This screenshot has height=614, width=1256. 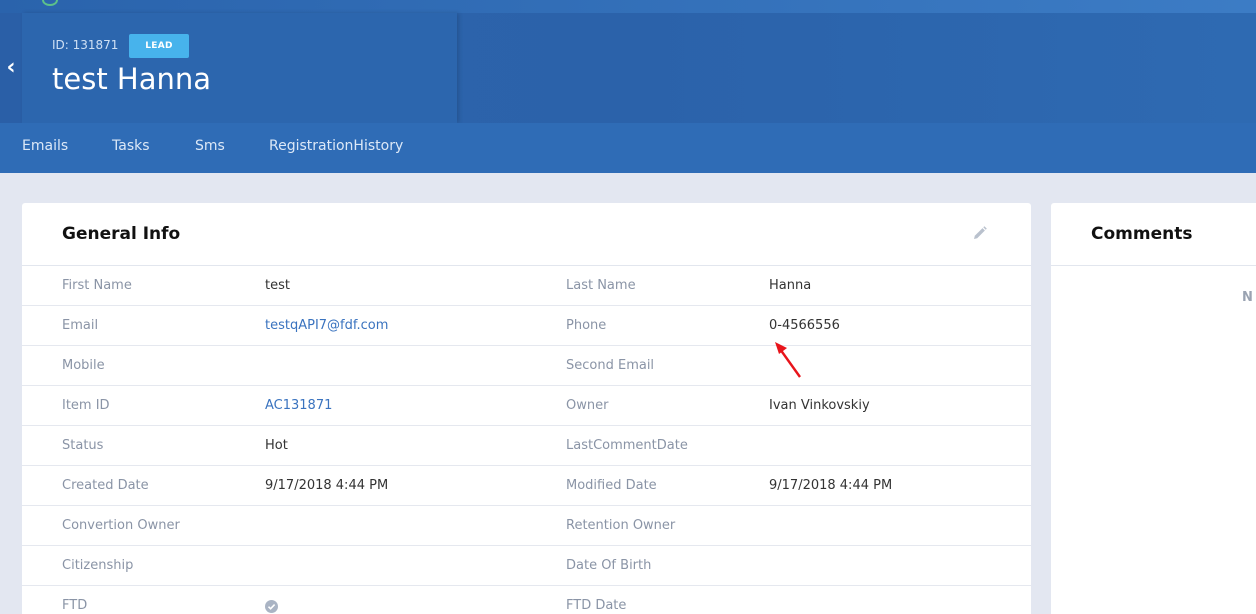 I want to click on field-label: First Name, so click(x=97, y=285).